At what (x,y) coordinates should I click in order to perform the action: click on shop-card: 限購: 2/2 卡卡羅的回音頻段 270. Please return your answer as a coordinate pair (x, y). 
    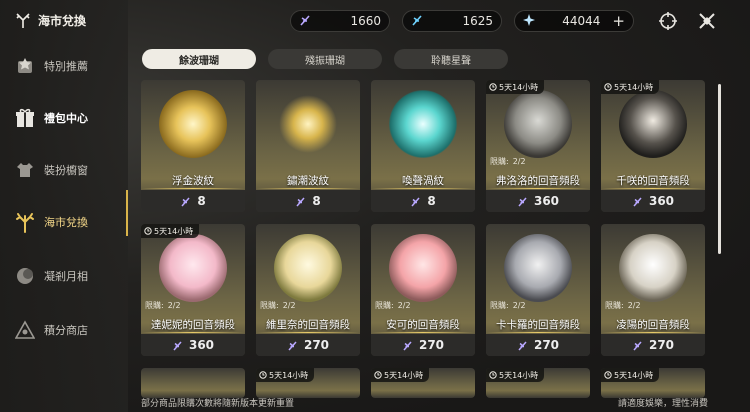
    Looking at the image, I should click on (538, 290).